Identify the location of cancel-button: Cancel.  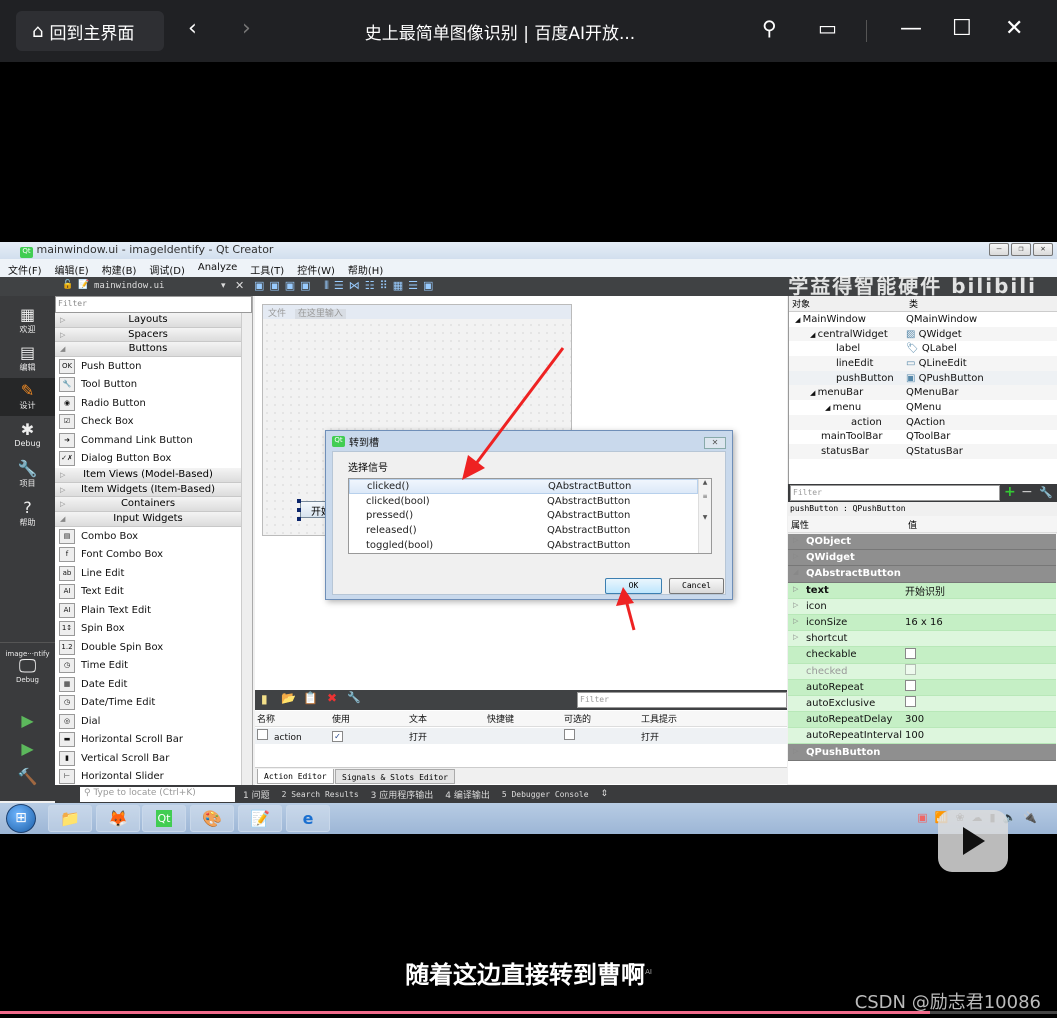
(696, 586).